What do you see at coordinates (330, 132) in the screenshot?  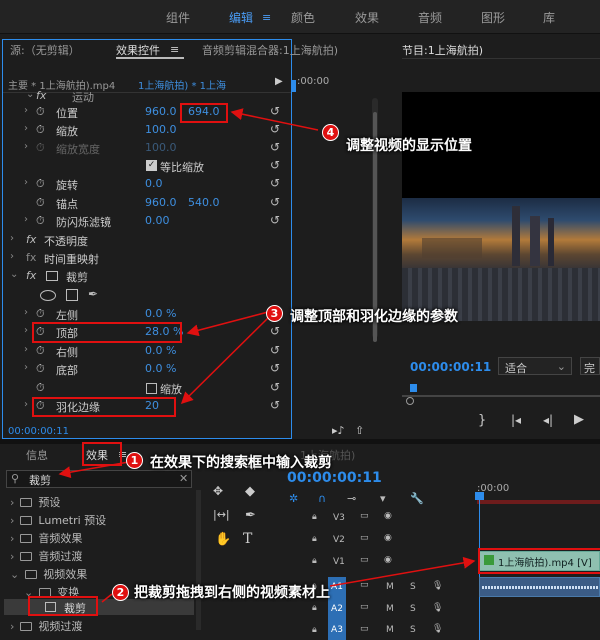 I see `annotation-badge-4: 4` at bounding box center [330, 132].